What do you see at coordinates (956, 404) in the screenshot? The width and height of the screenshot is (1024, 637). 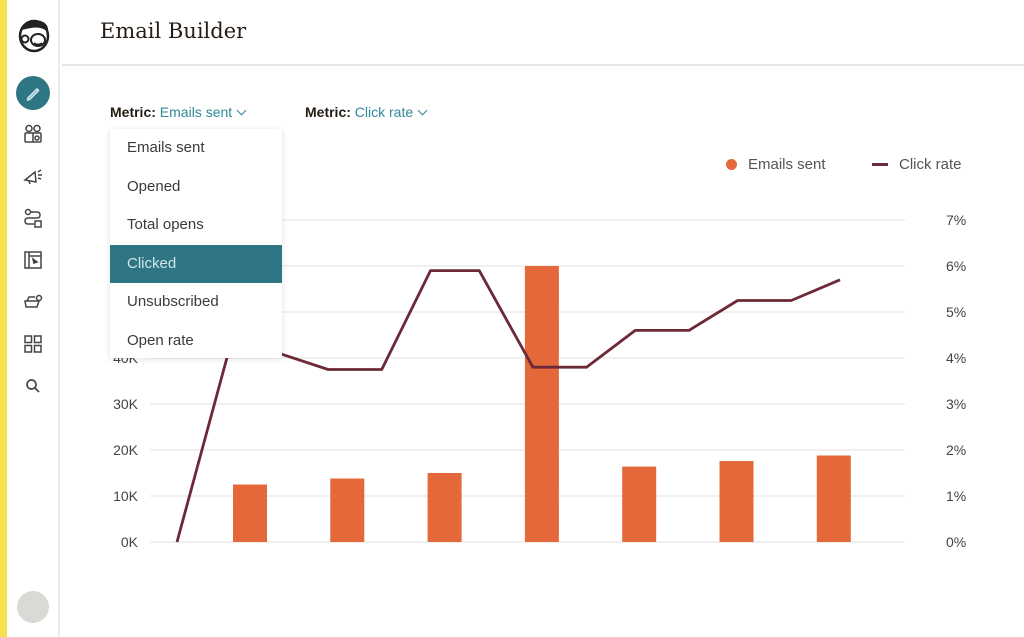 I see `right-axis-tick: 3%` at bounding box center [956, 404].